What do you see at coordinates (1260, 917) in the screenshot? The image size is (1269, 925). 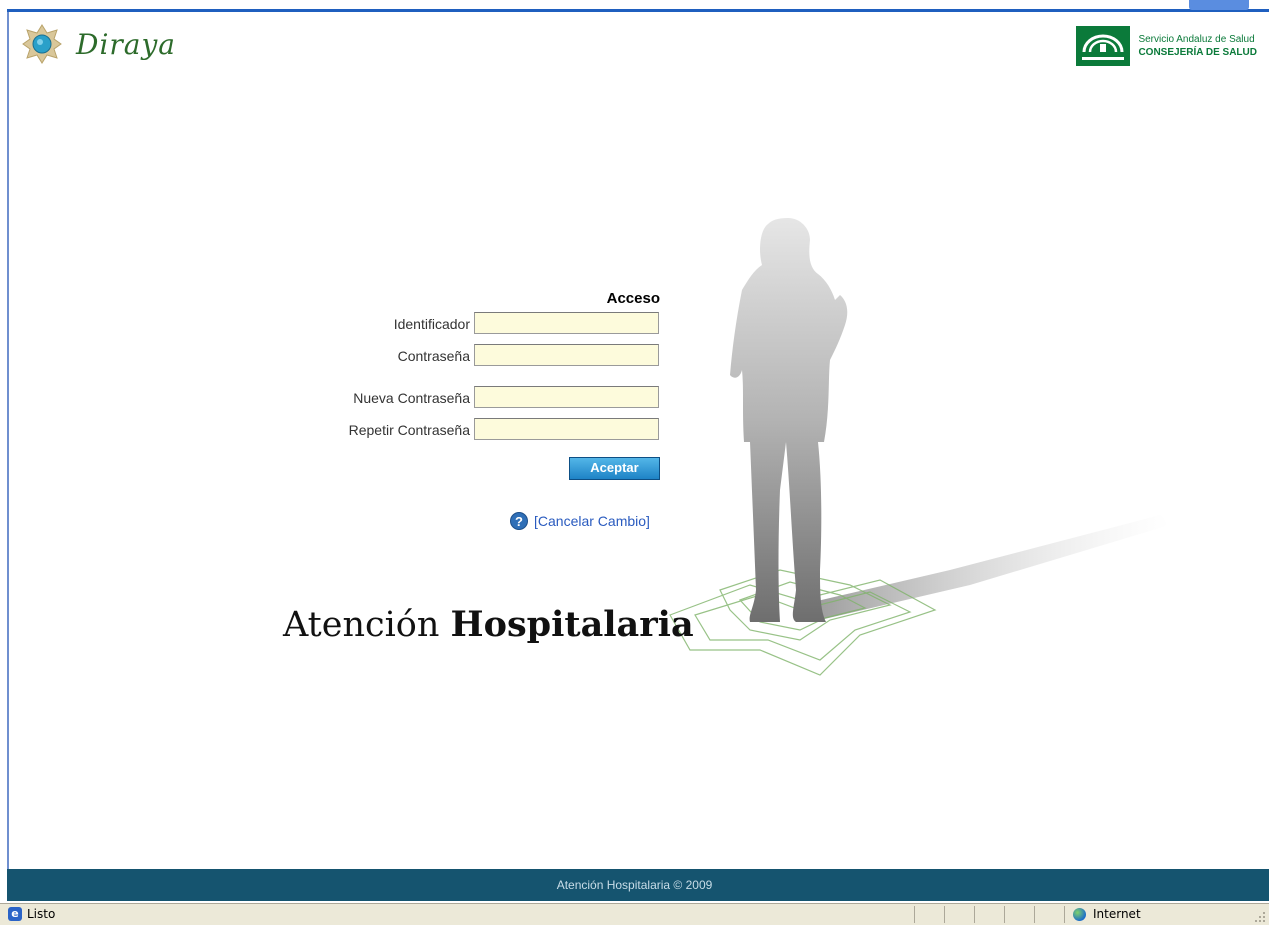 I see `resize-grip-icon` at bounding box center [1260, 917].